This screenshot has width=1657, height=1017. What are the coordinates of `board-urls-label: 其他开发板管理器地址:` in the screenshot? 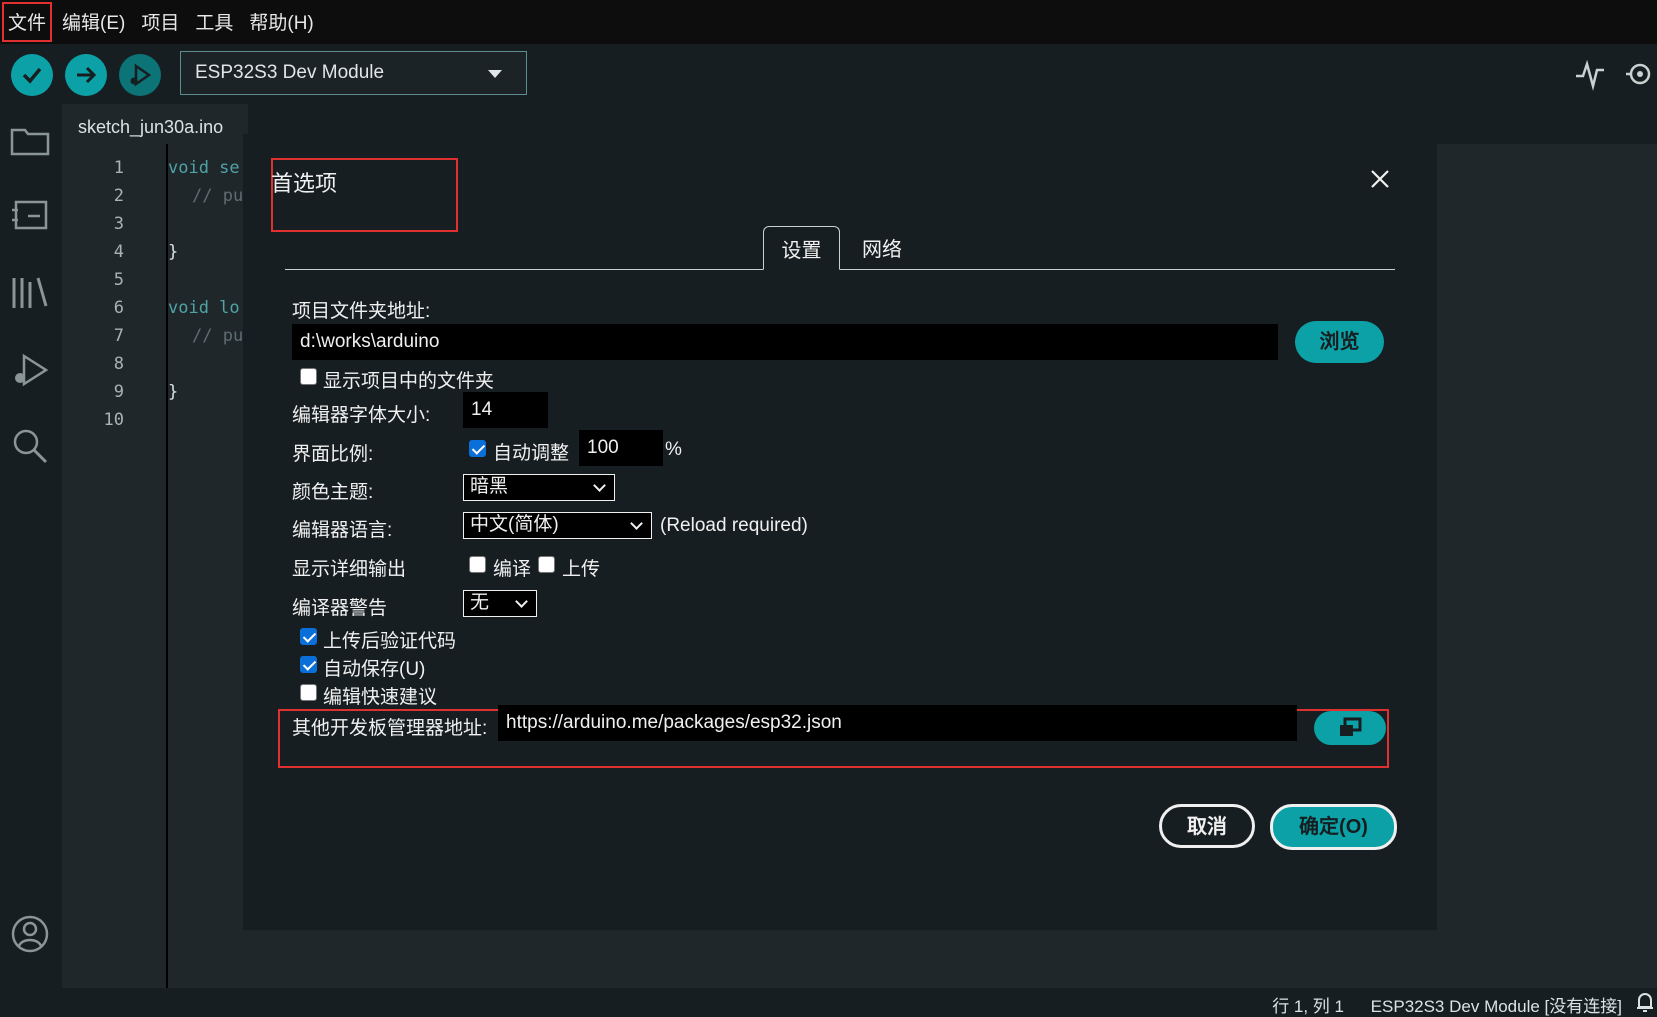 It's located at (390, 728).